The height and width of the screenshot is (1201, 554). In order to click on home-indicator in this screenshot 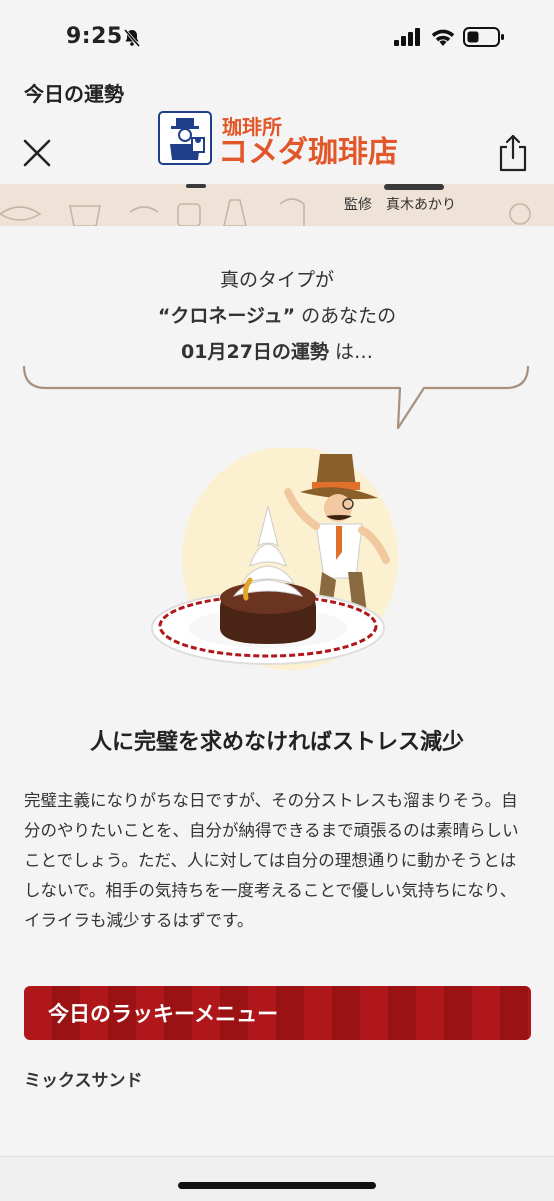, I will do `click(277, 1185)`.